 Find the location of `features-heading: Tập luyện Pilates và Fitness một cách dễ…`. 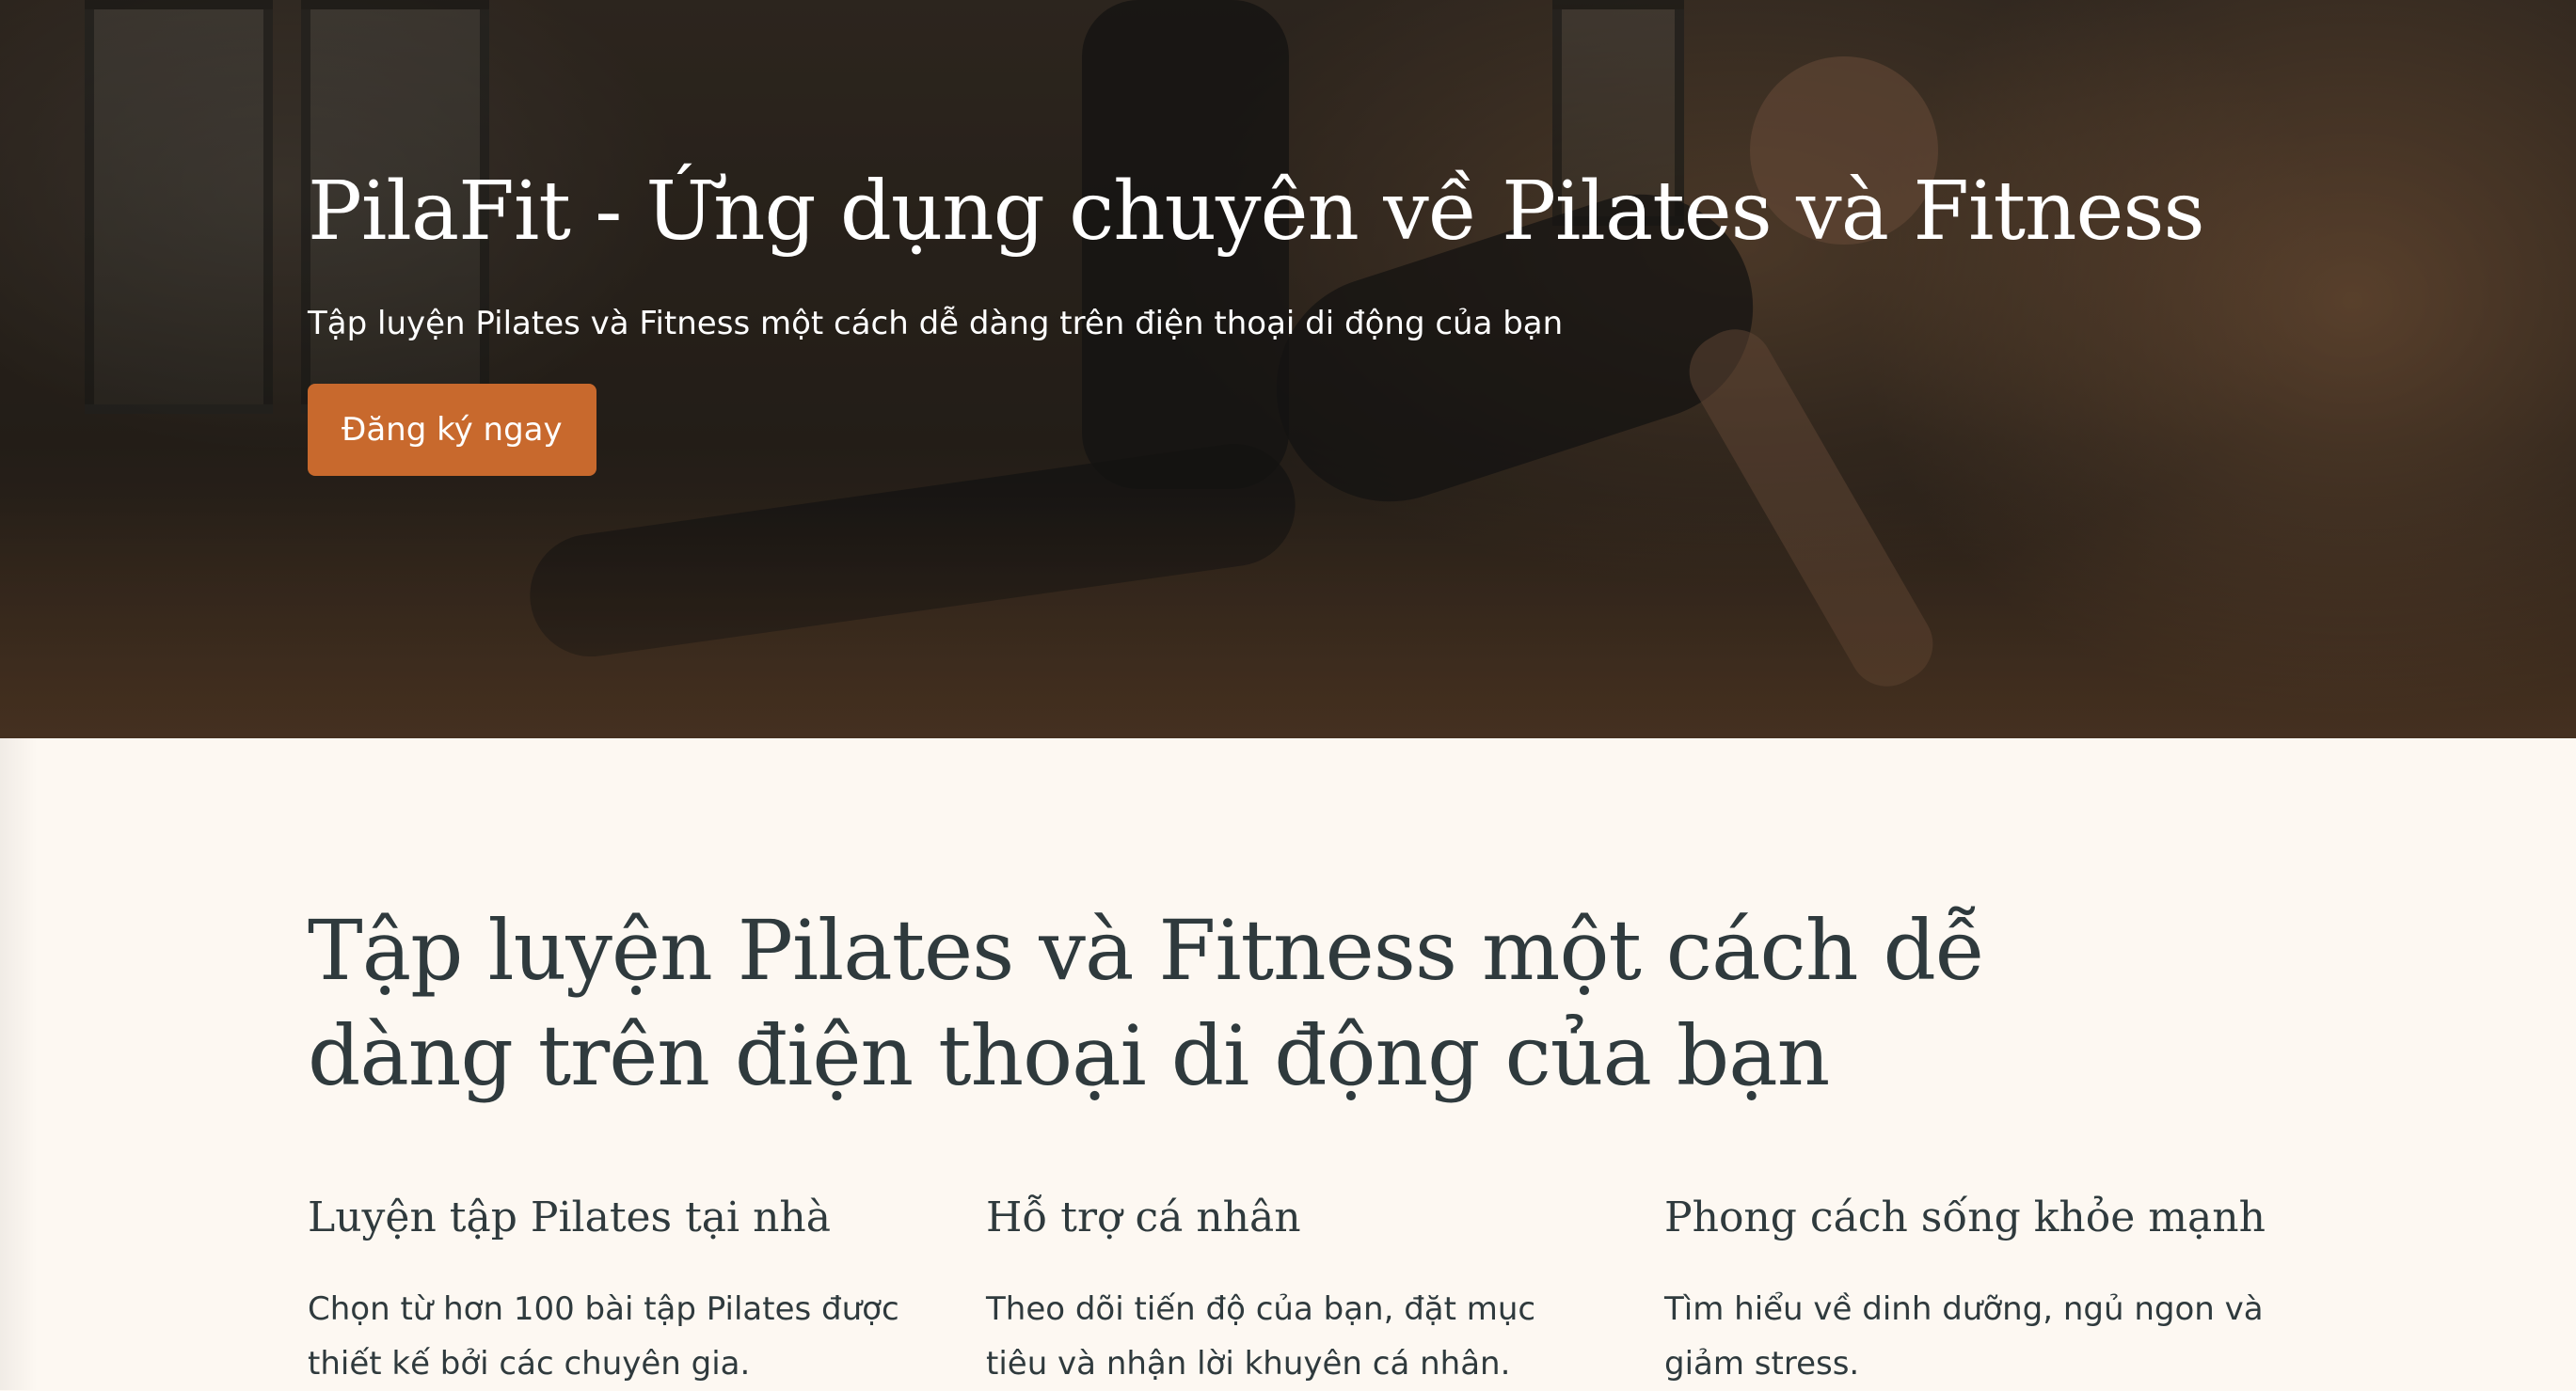

features-heading: Tập luyện Pilates và Fitness một cách dễ… is located at coordinates (1147, 1003).